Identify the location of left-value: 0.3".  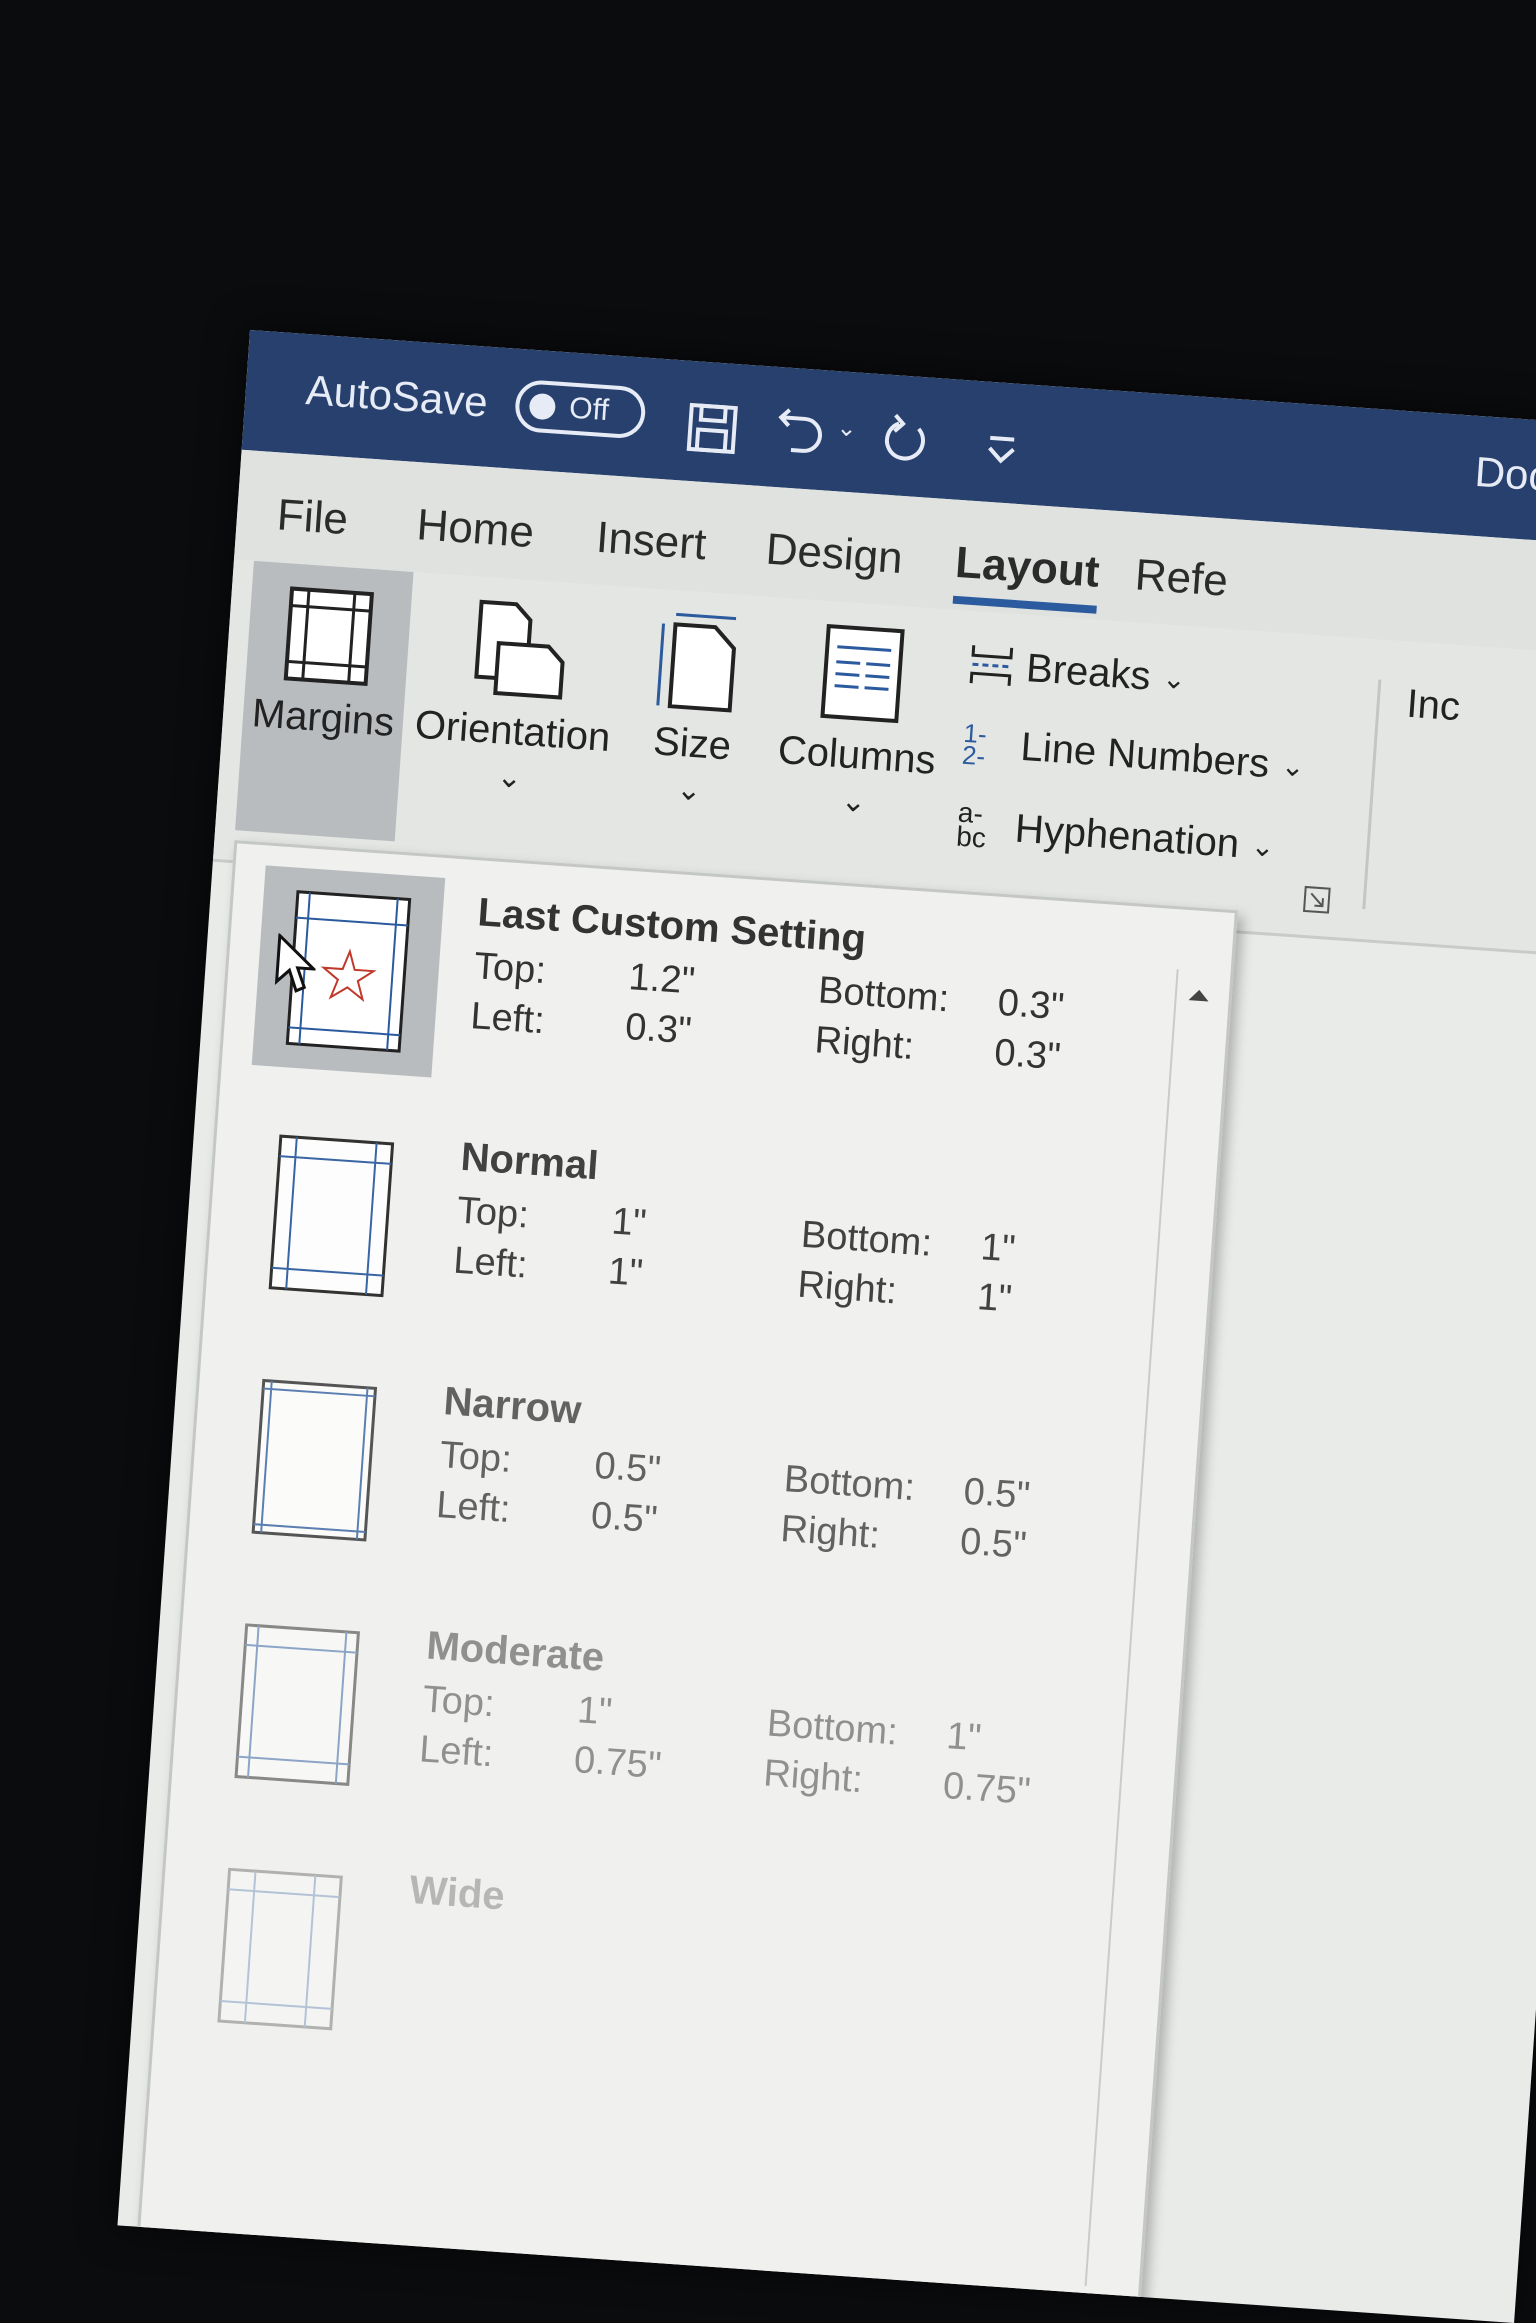
(658, 1029).